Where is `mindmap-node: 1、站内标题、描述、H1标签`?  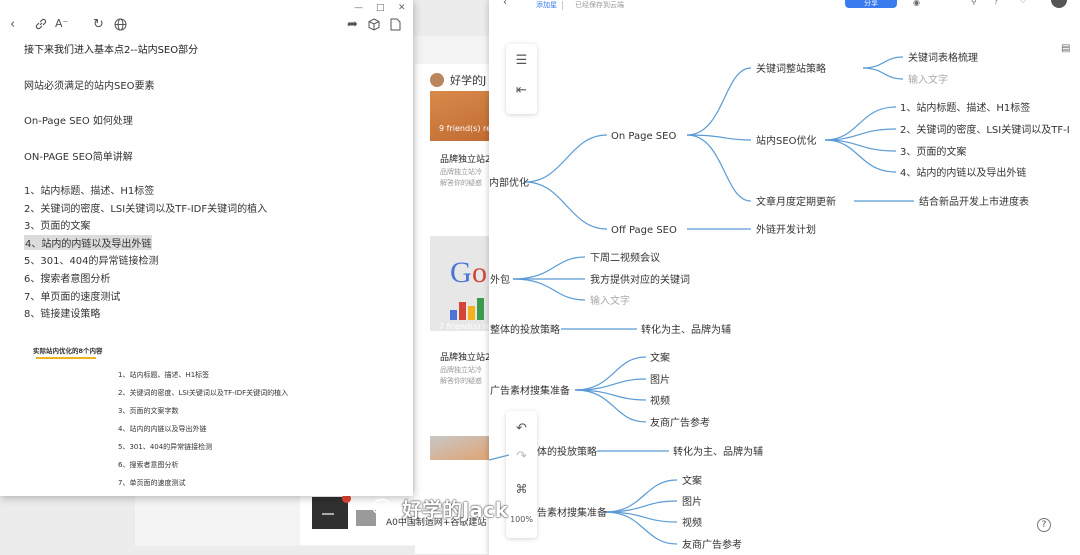 mindmap-node: 1、站内标题、描述、H1标签 is located at coordinates (965, 107).